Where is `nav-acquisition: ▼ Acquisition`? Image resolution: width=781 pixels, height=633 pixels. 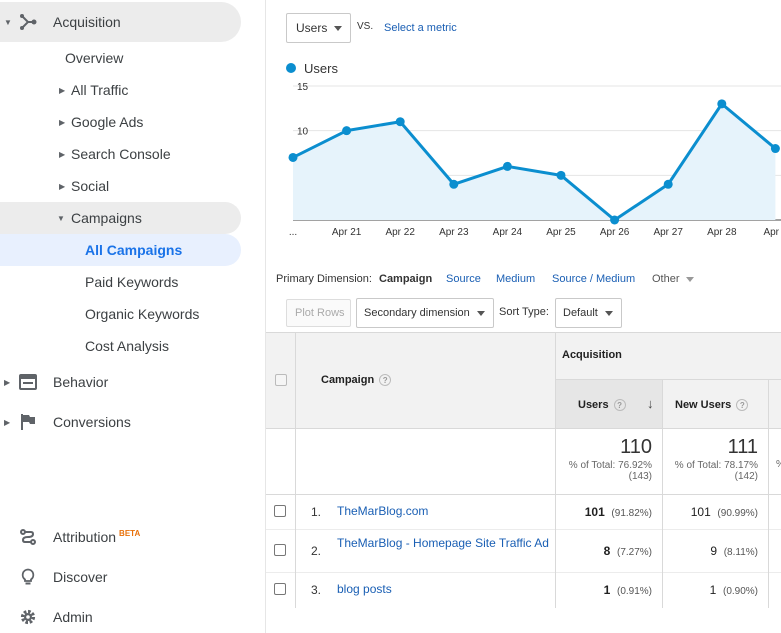 nav-acquisition: ▼ Acquisition is located at coordinates (120, 22).